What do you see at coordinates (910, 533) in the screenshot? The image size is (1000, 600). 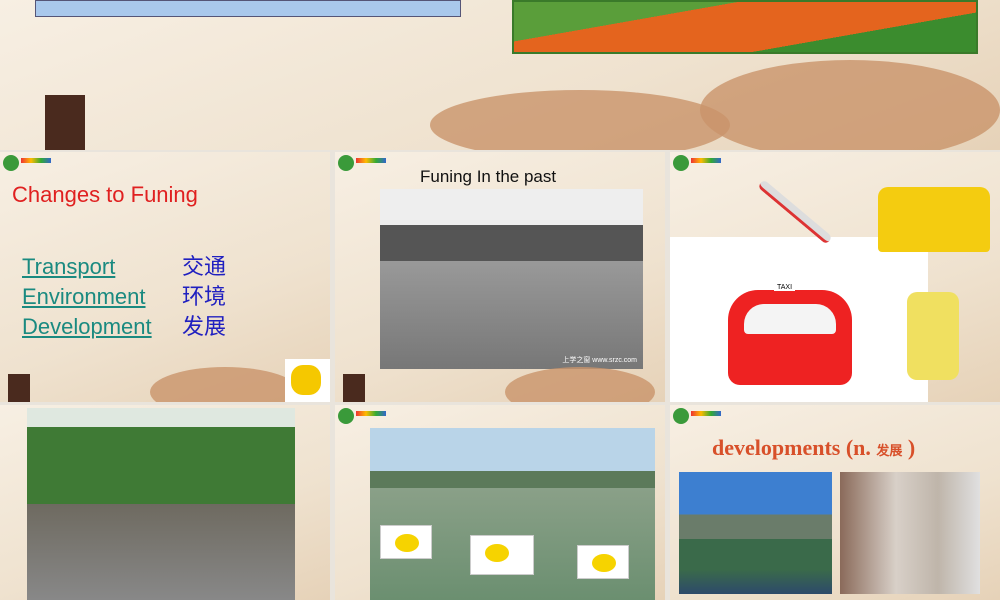 I see `apartment-buildings-photo` at bounding box center [910, 533].